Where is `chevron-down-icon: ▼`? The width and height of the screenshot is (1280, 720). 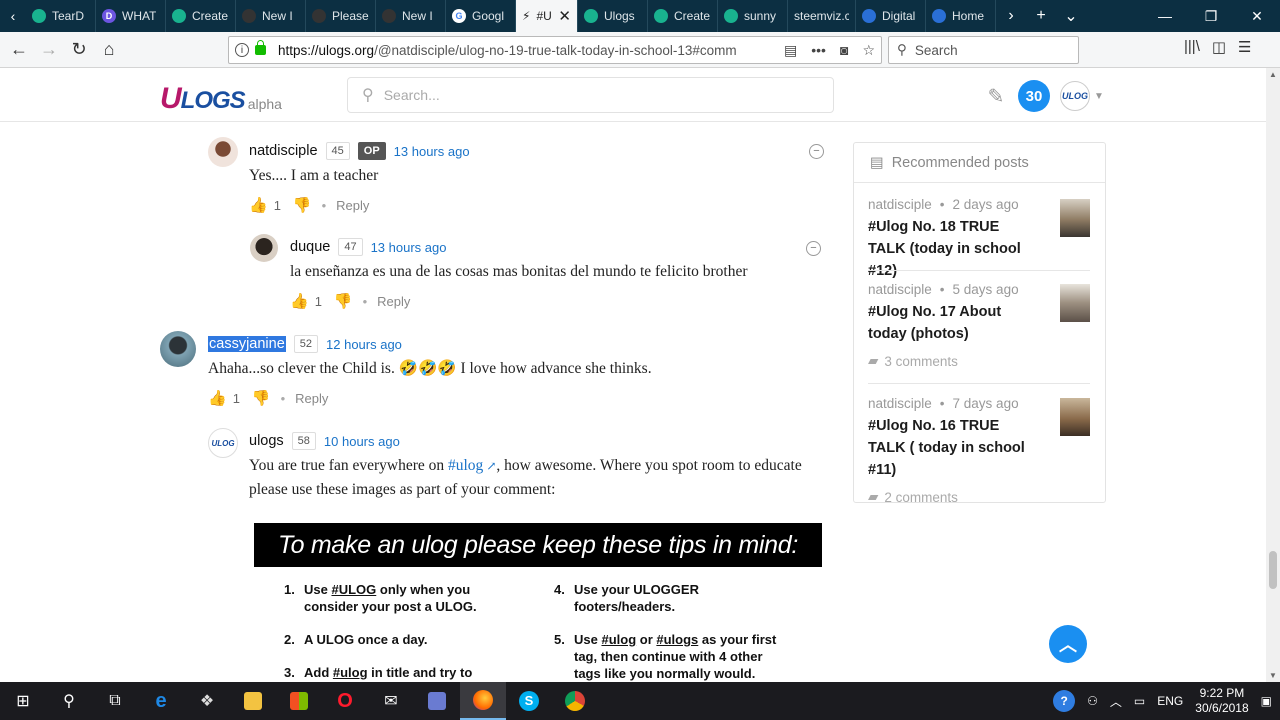
chevron-down-icon: ▼ is located at coordinates (1099, 96).